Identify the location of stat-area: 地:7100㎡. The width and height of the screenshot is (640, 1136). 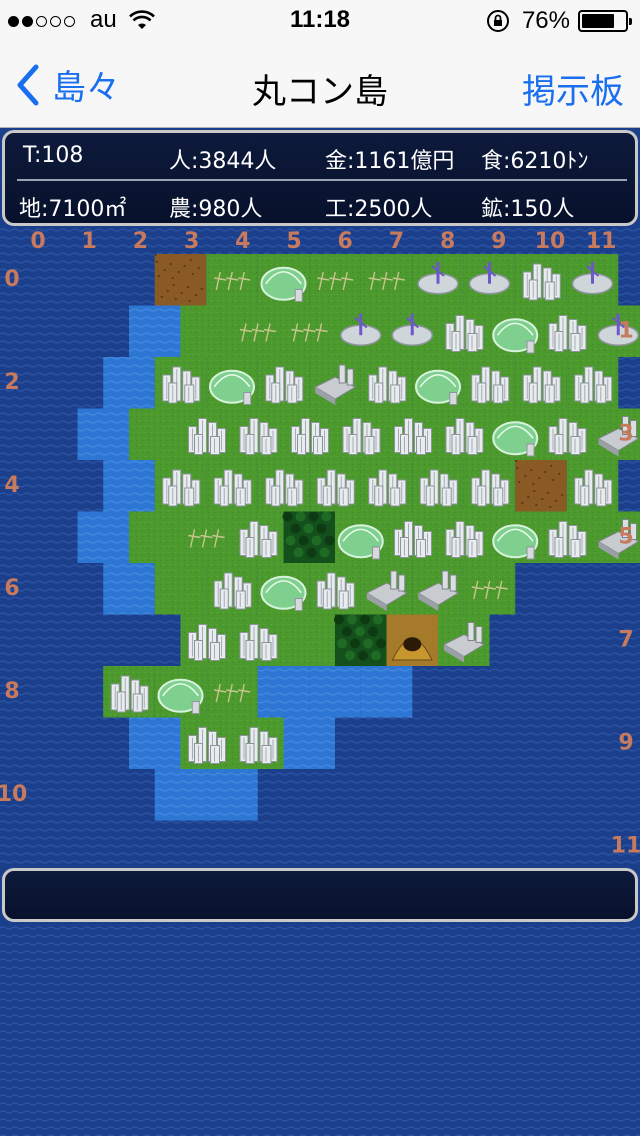
(73, 209).